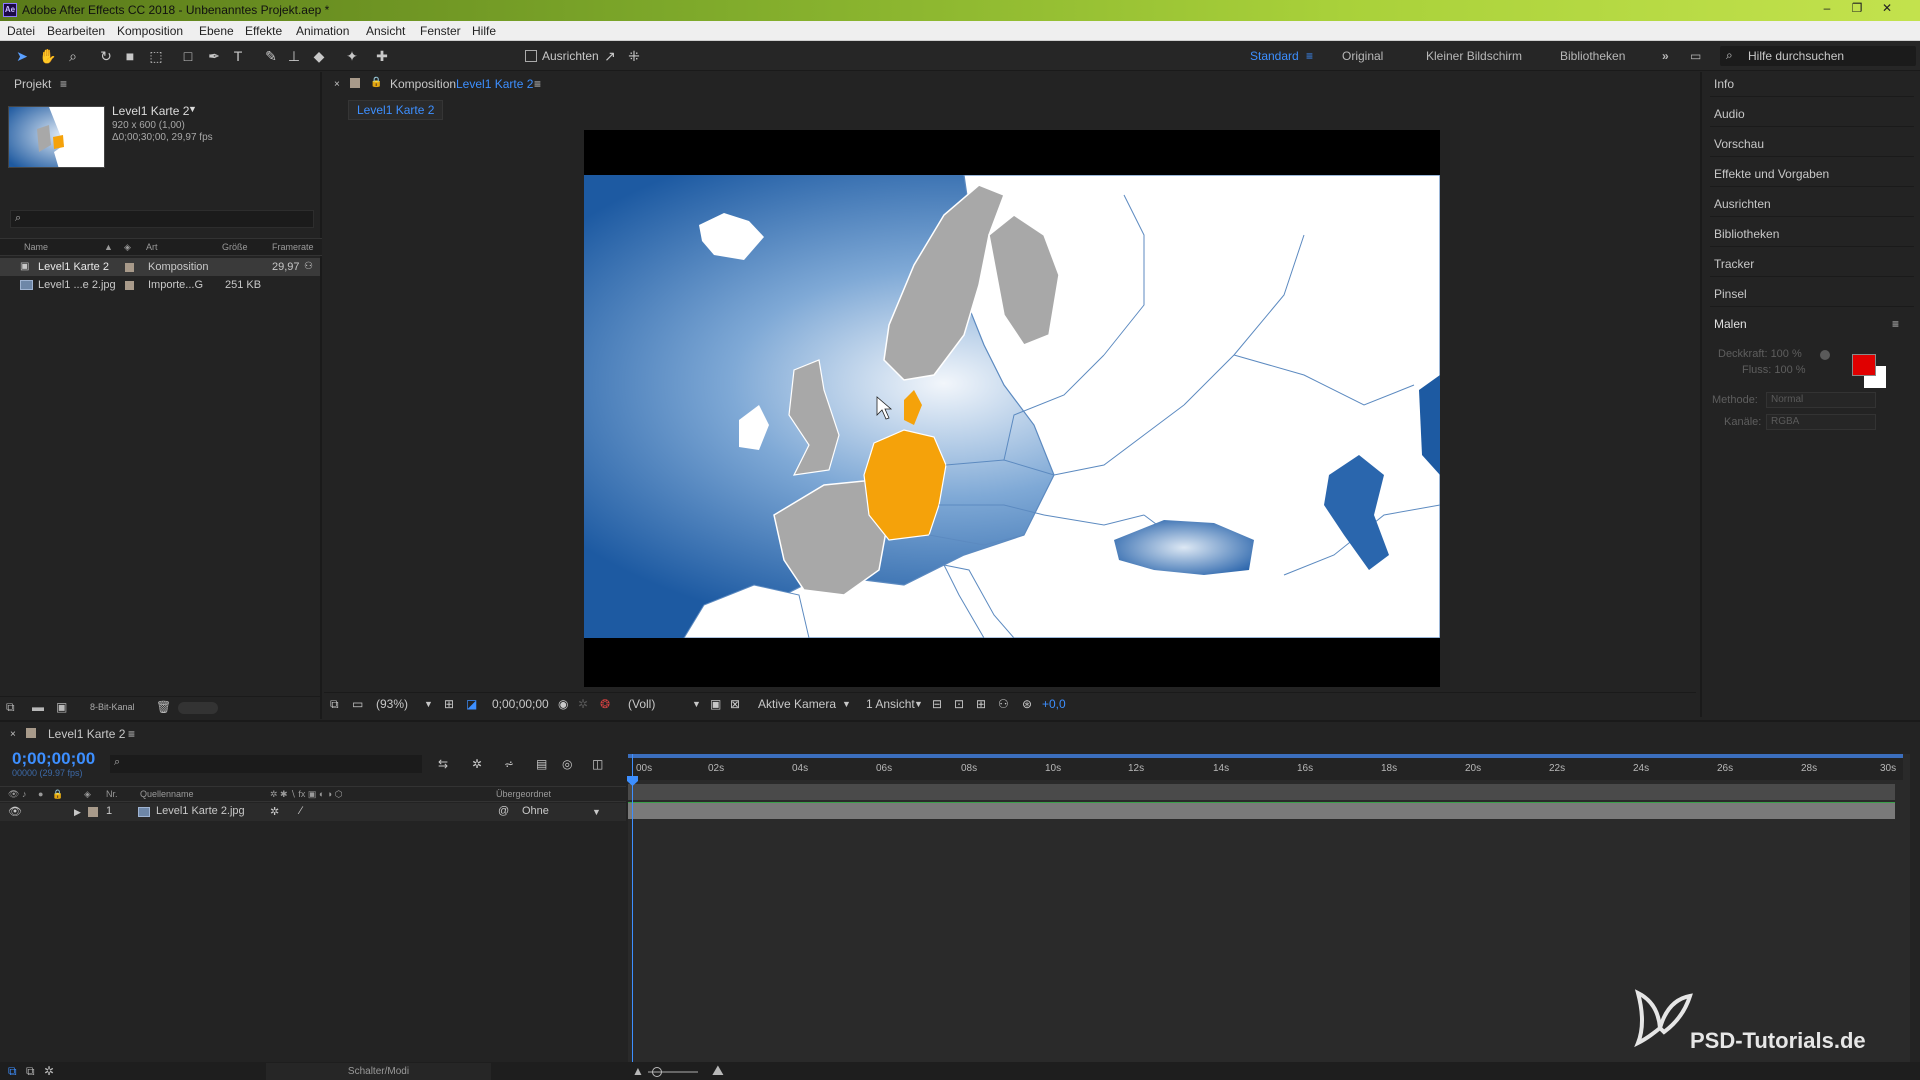 The image size is (1920, 1080). What do you see at coordinates (605, 704) in the screenshot?
I see `color-channels-icon: ❂` at bounding box center [605, 704].